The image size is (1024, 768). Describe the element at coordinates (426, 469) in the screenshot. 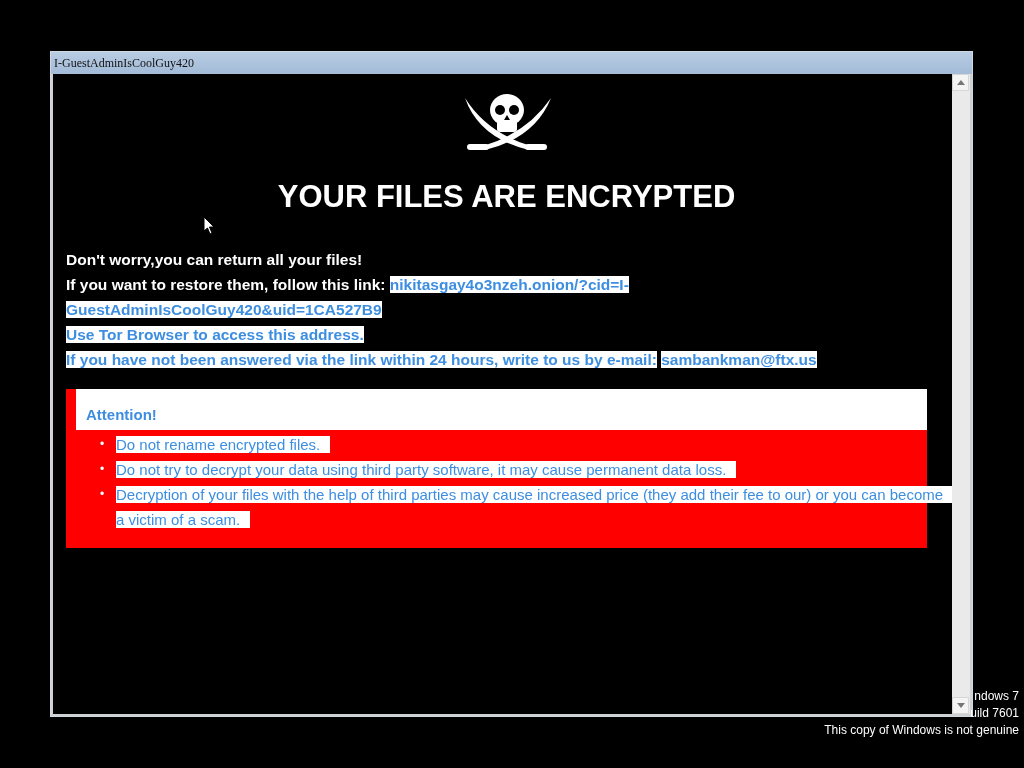

I see `warning-text: Do not try to decrypt your data using third party software, it may cause permanent data loss.` at that location.